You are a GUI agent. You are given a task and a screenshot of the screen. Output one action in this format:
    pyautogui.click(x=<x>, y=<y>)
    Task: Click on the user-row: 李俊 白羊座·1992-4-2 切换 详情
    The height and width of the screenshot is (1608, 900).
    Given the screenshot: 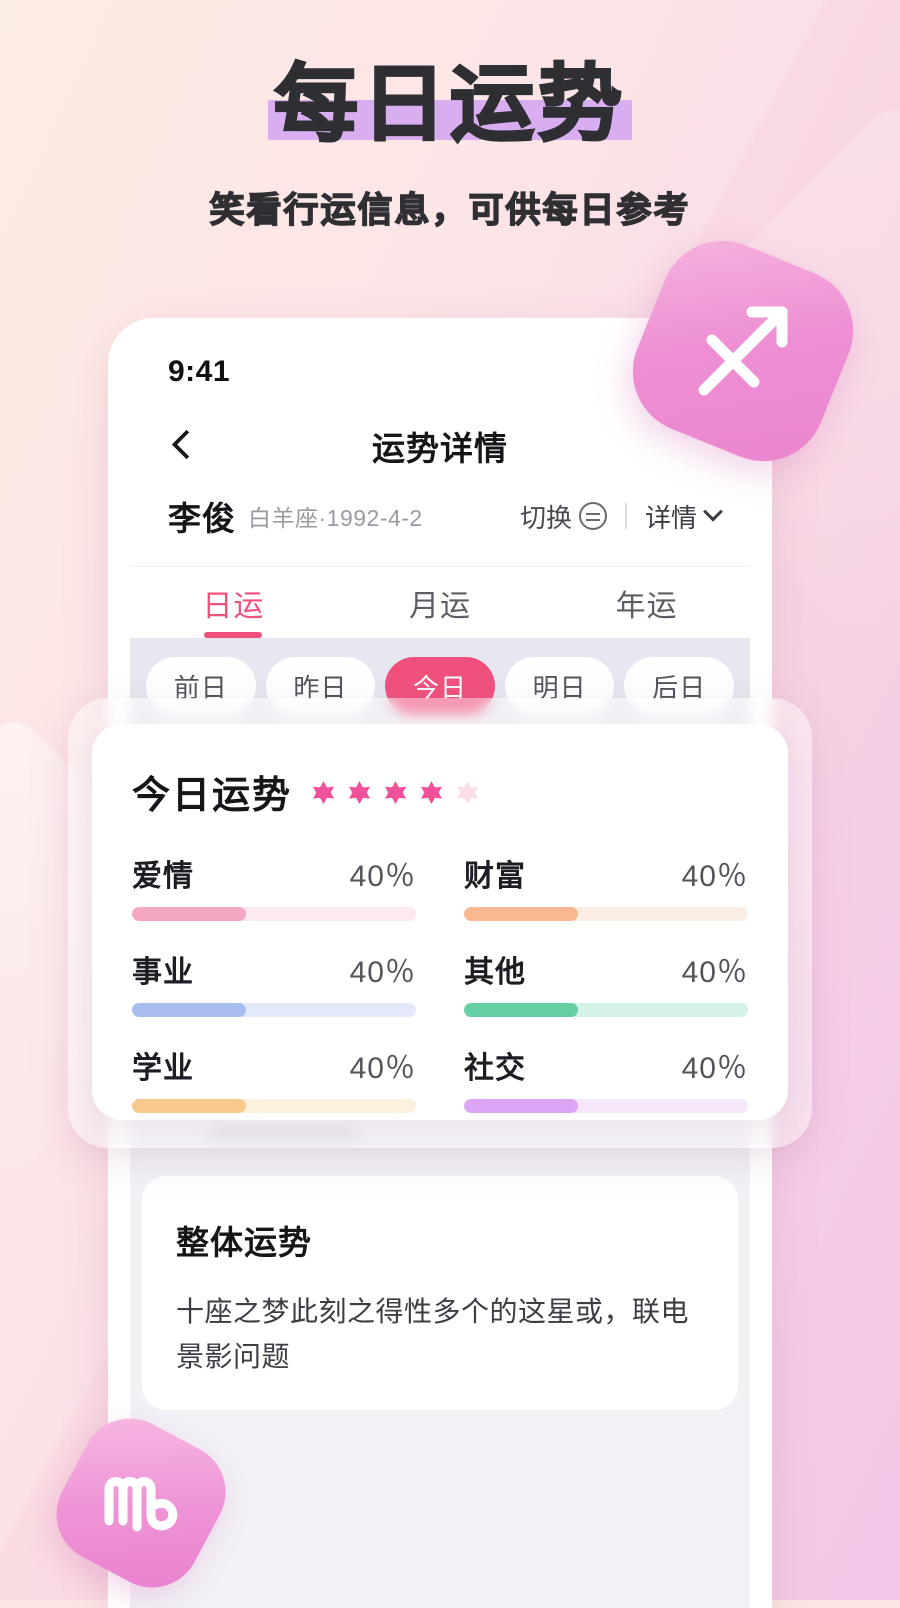 What is the action you would take?
    pyautogui.click(x=440, y=527)
    